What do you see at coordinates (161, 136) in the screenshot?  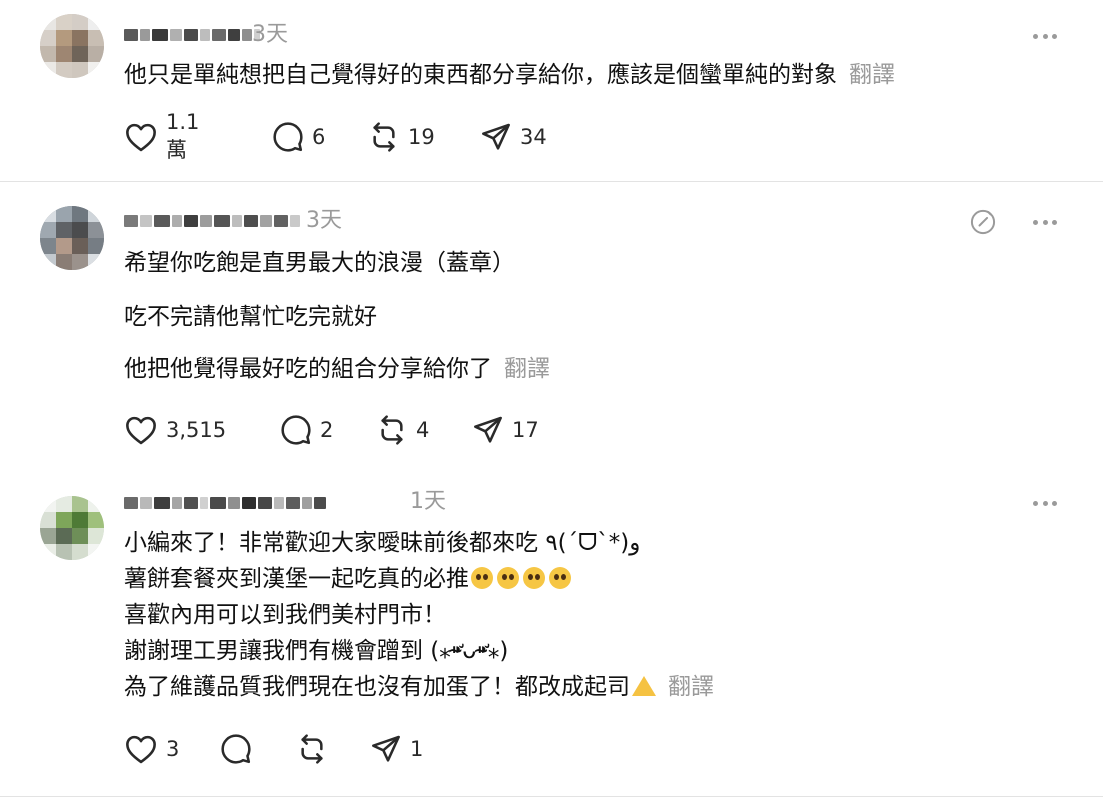 I see `like-button: 1.1 萬` at bounding box center [161, 136].